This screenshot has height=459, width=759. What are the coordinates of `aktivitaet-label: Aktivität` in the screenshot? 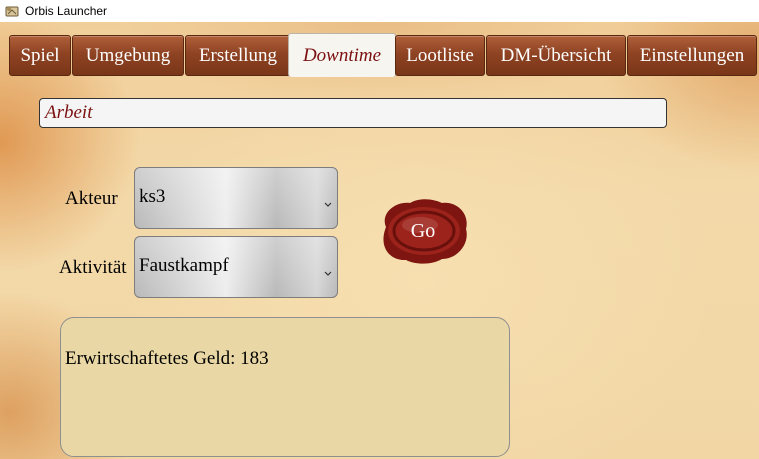 It's located at (93, 267).